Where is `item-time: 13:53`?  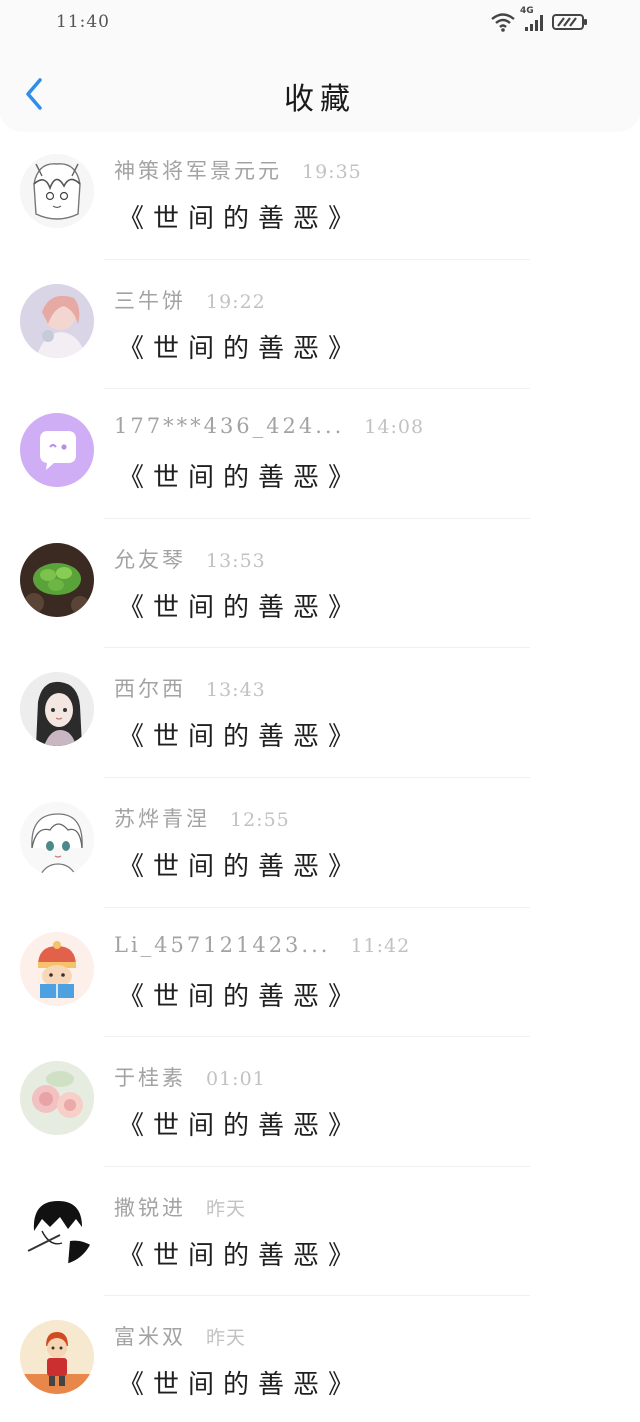 item-time: 13:53 is located at coordinates (236, 560).